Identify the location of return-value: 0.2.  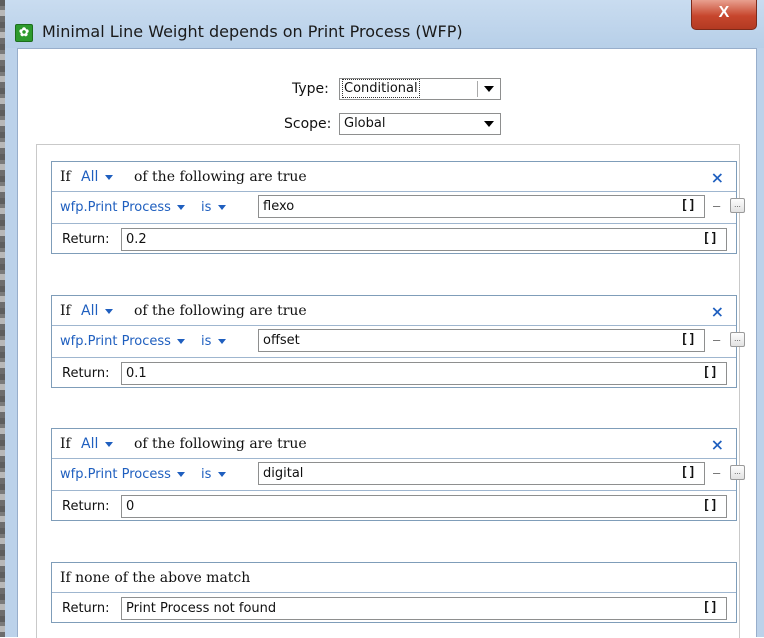
(136, 239).